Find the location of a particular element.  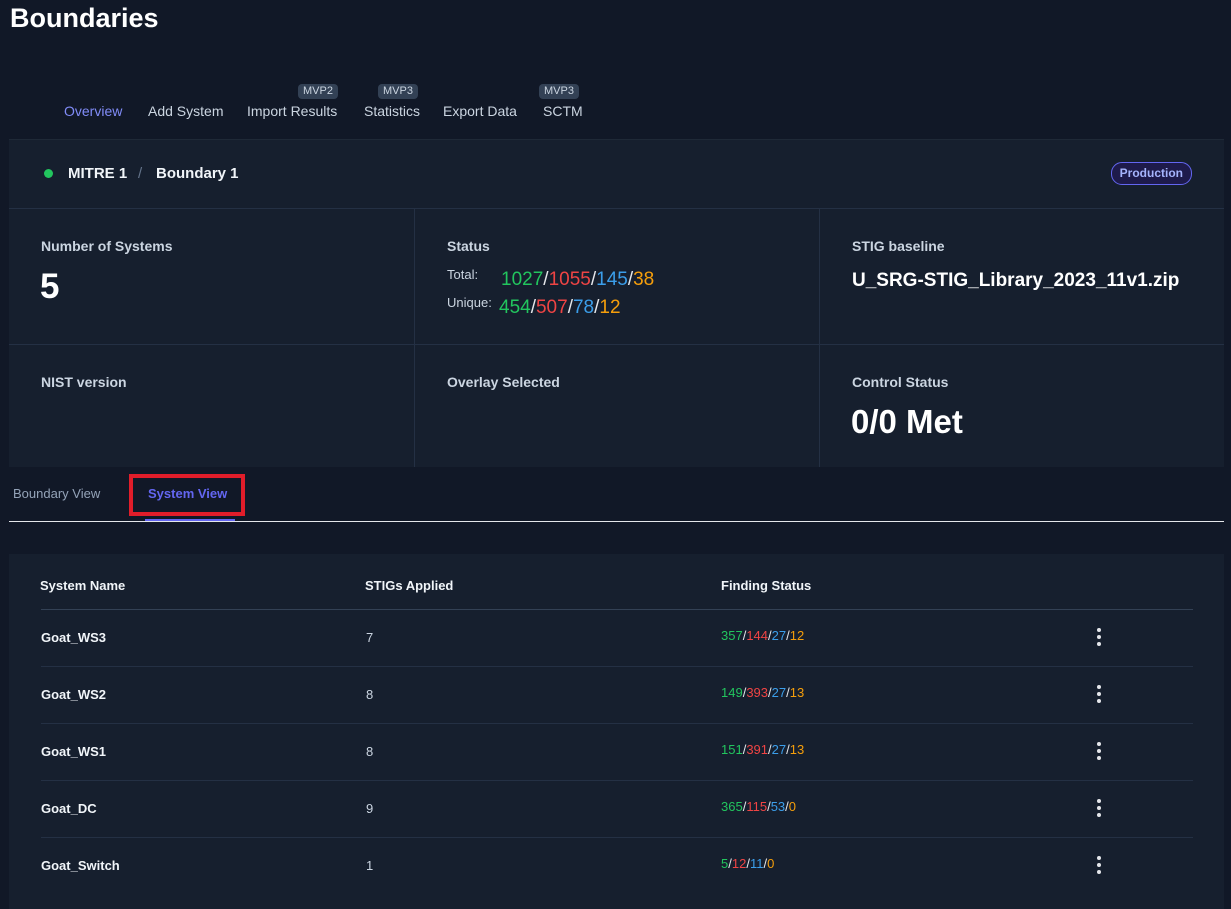

table-row: Goat_Switch 1 5/12/11/0 is located at coordinates (617, 866).